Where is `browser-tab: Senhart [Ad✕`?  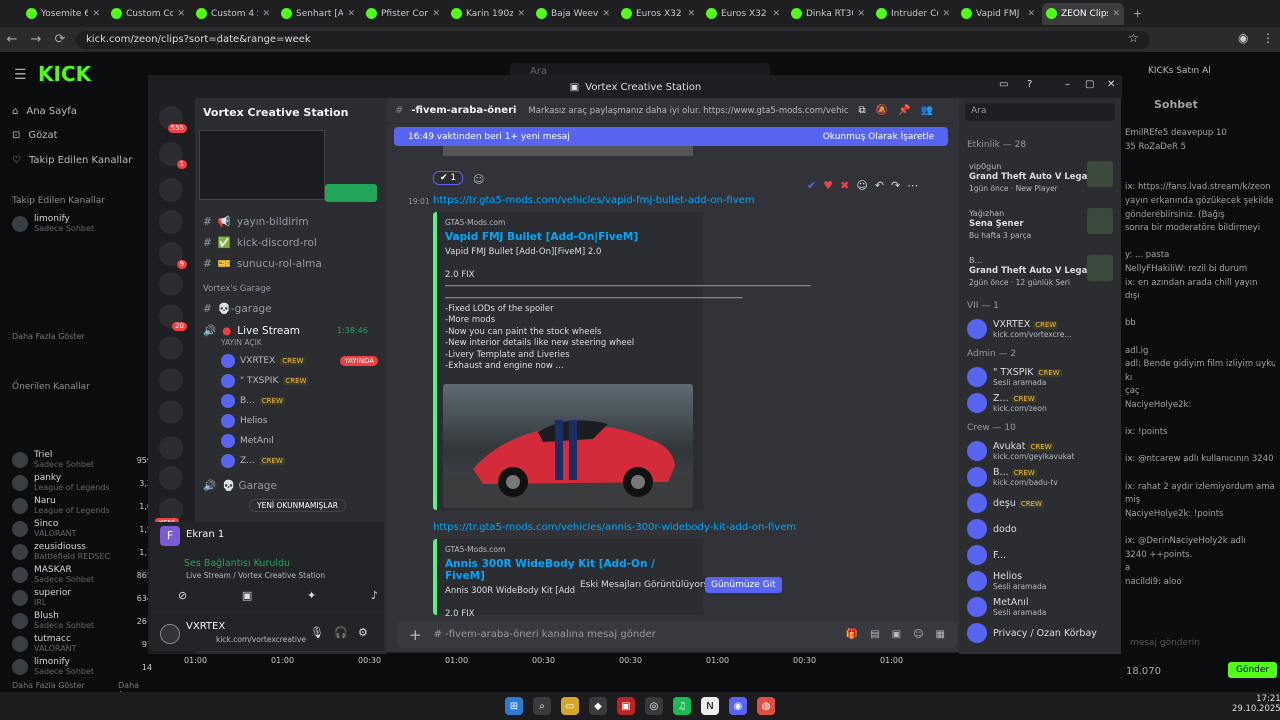 browser-tab: Senhart [Ad✕ is located at coordinates (318, 14).